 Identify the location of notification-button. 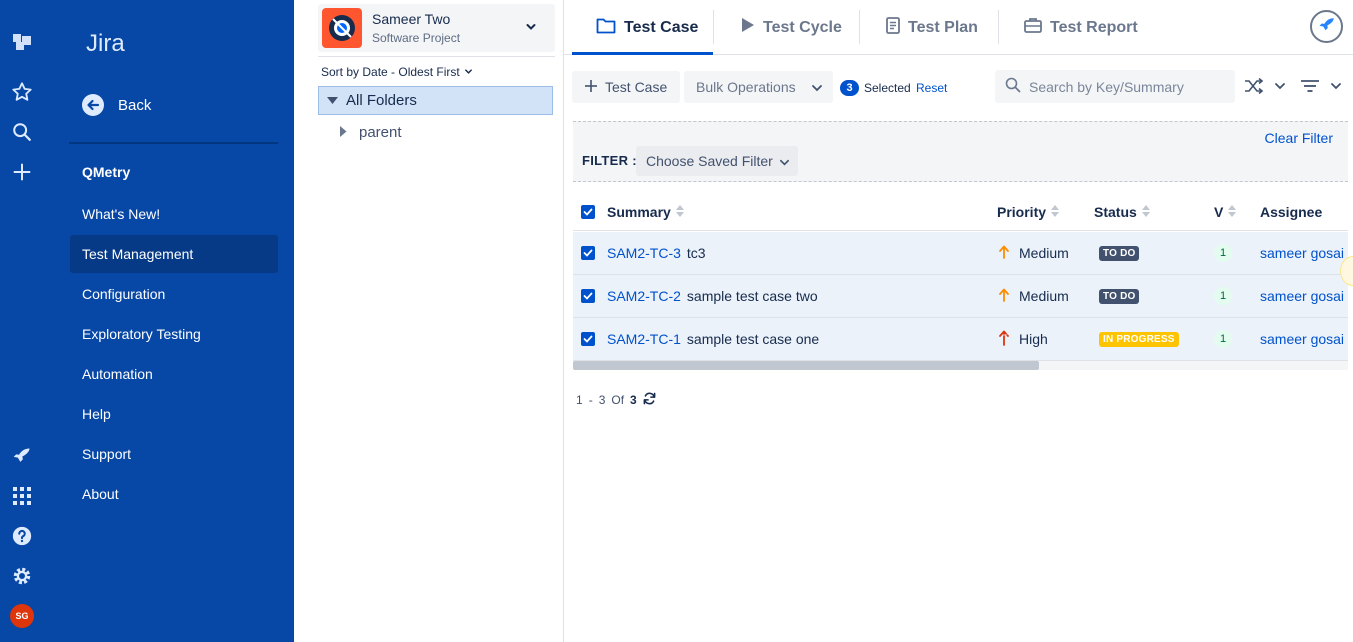
(1326, 26).